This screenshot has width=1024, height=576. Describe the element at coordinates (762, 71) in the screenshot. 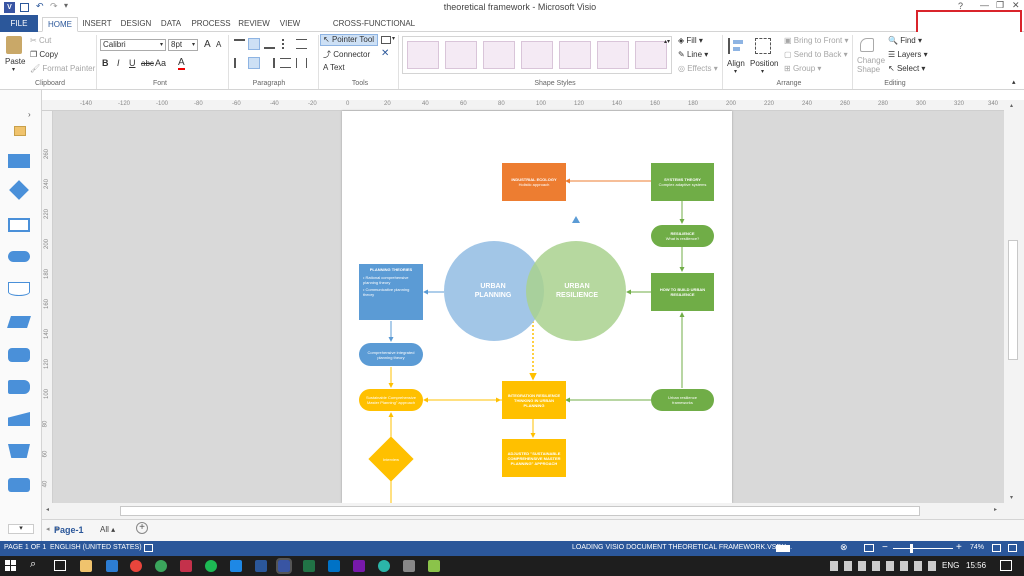

I see `position-dropdown-icon: ▾` at that location.